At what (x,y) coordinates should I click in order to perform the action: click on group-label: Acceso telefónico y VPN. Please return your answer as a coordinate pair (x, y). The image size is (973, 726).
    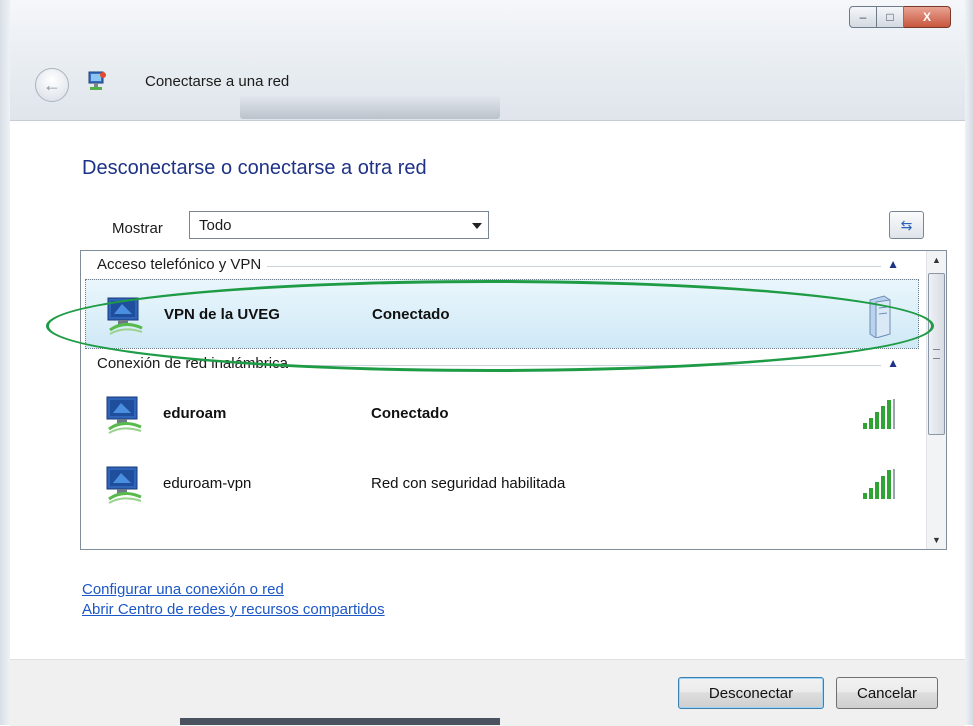
    Looking at the image, I should click on (182, 264).